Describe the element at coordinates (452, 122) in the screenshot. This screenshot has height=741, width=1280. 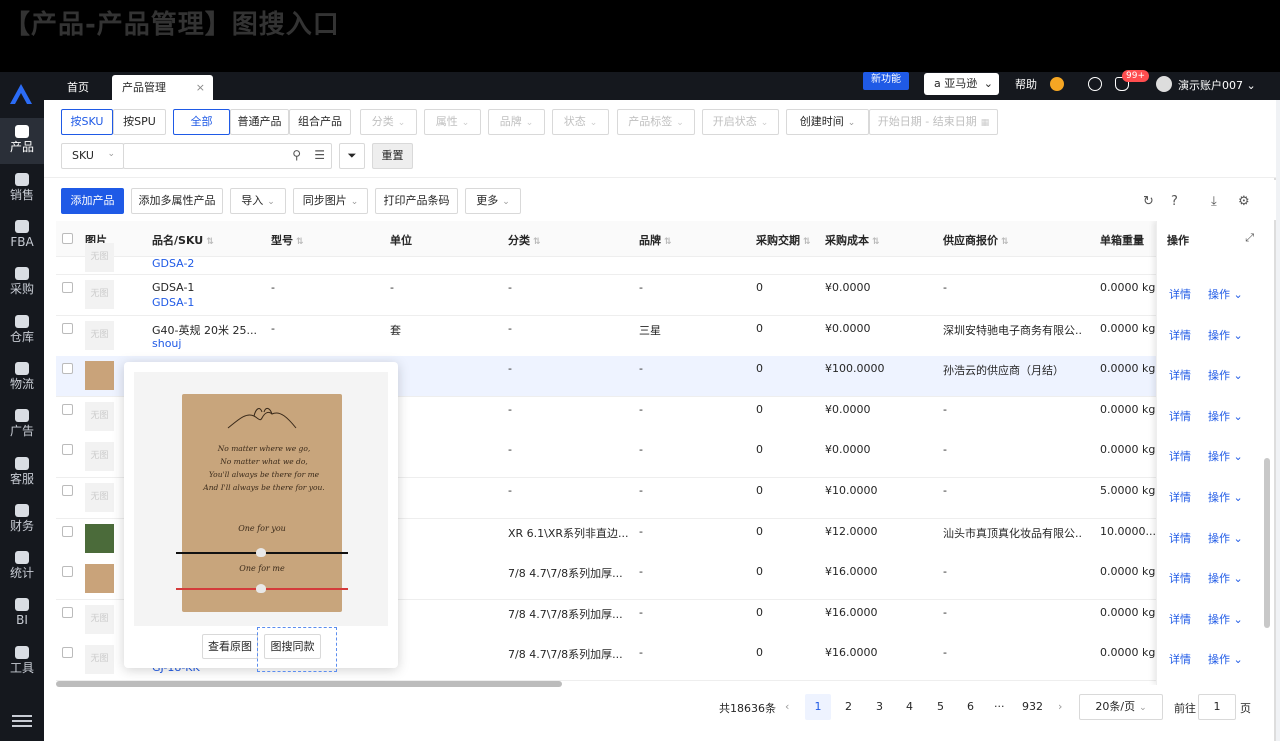
I see `attribute-select: 属性 ⌄` at that location.